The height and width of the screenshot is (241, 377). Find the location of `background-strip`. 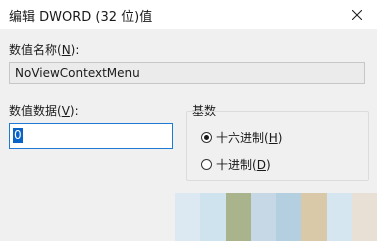

background-strip is located at coordinates (276, 217).